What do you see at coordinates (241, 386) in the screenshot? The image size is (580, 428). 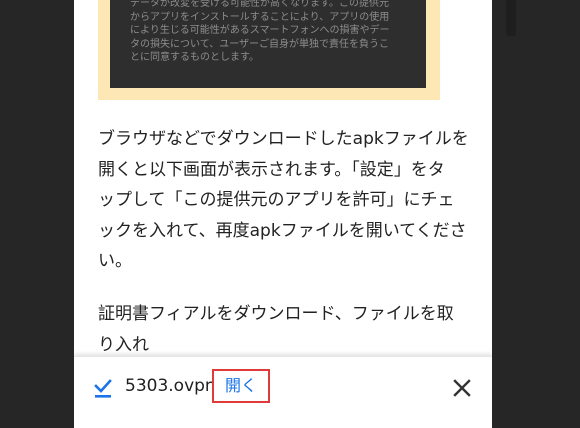 I see `open-file-button: 開く` at bounding box center [241, 386].